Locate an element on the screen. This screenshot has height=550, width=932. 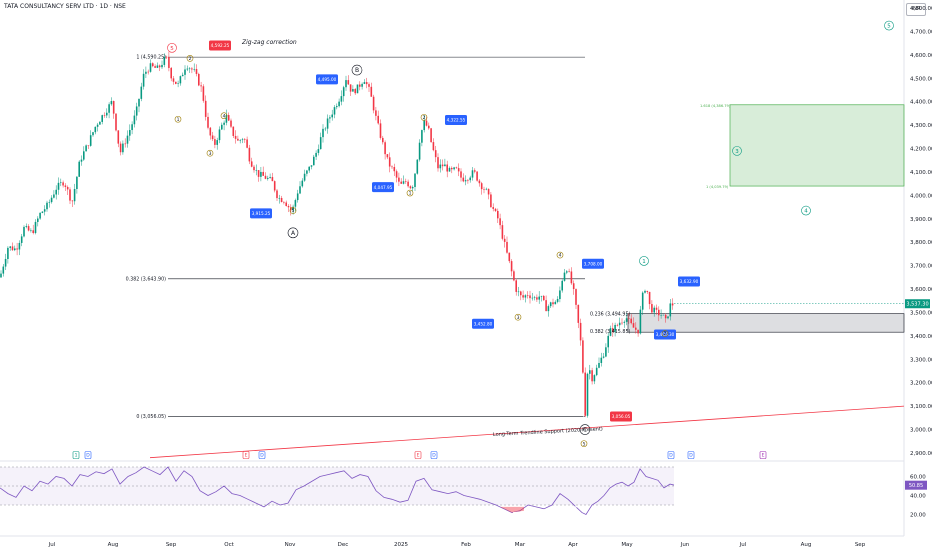
time-tick-label: 2025 is located at coordinates (401, 545).